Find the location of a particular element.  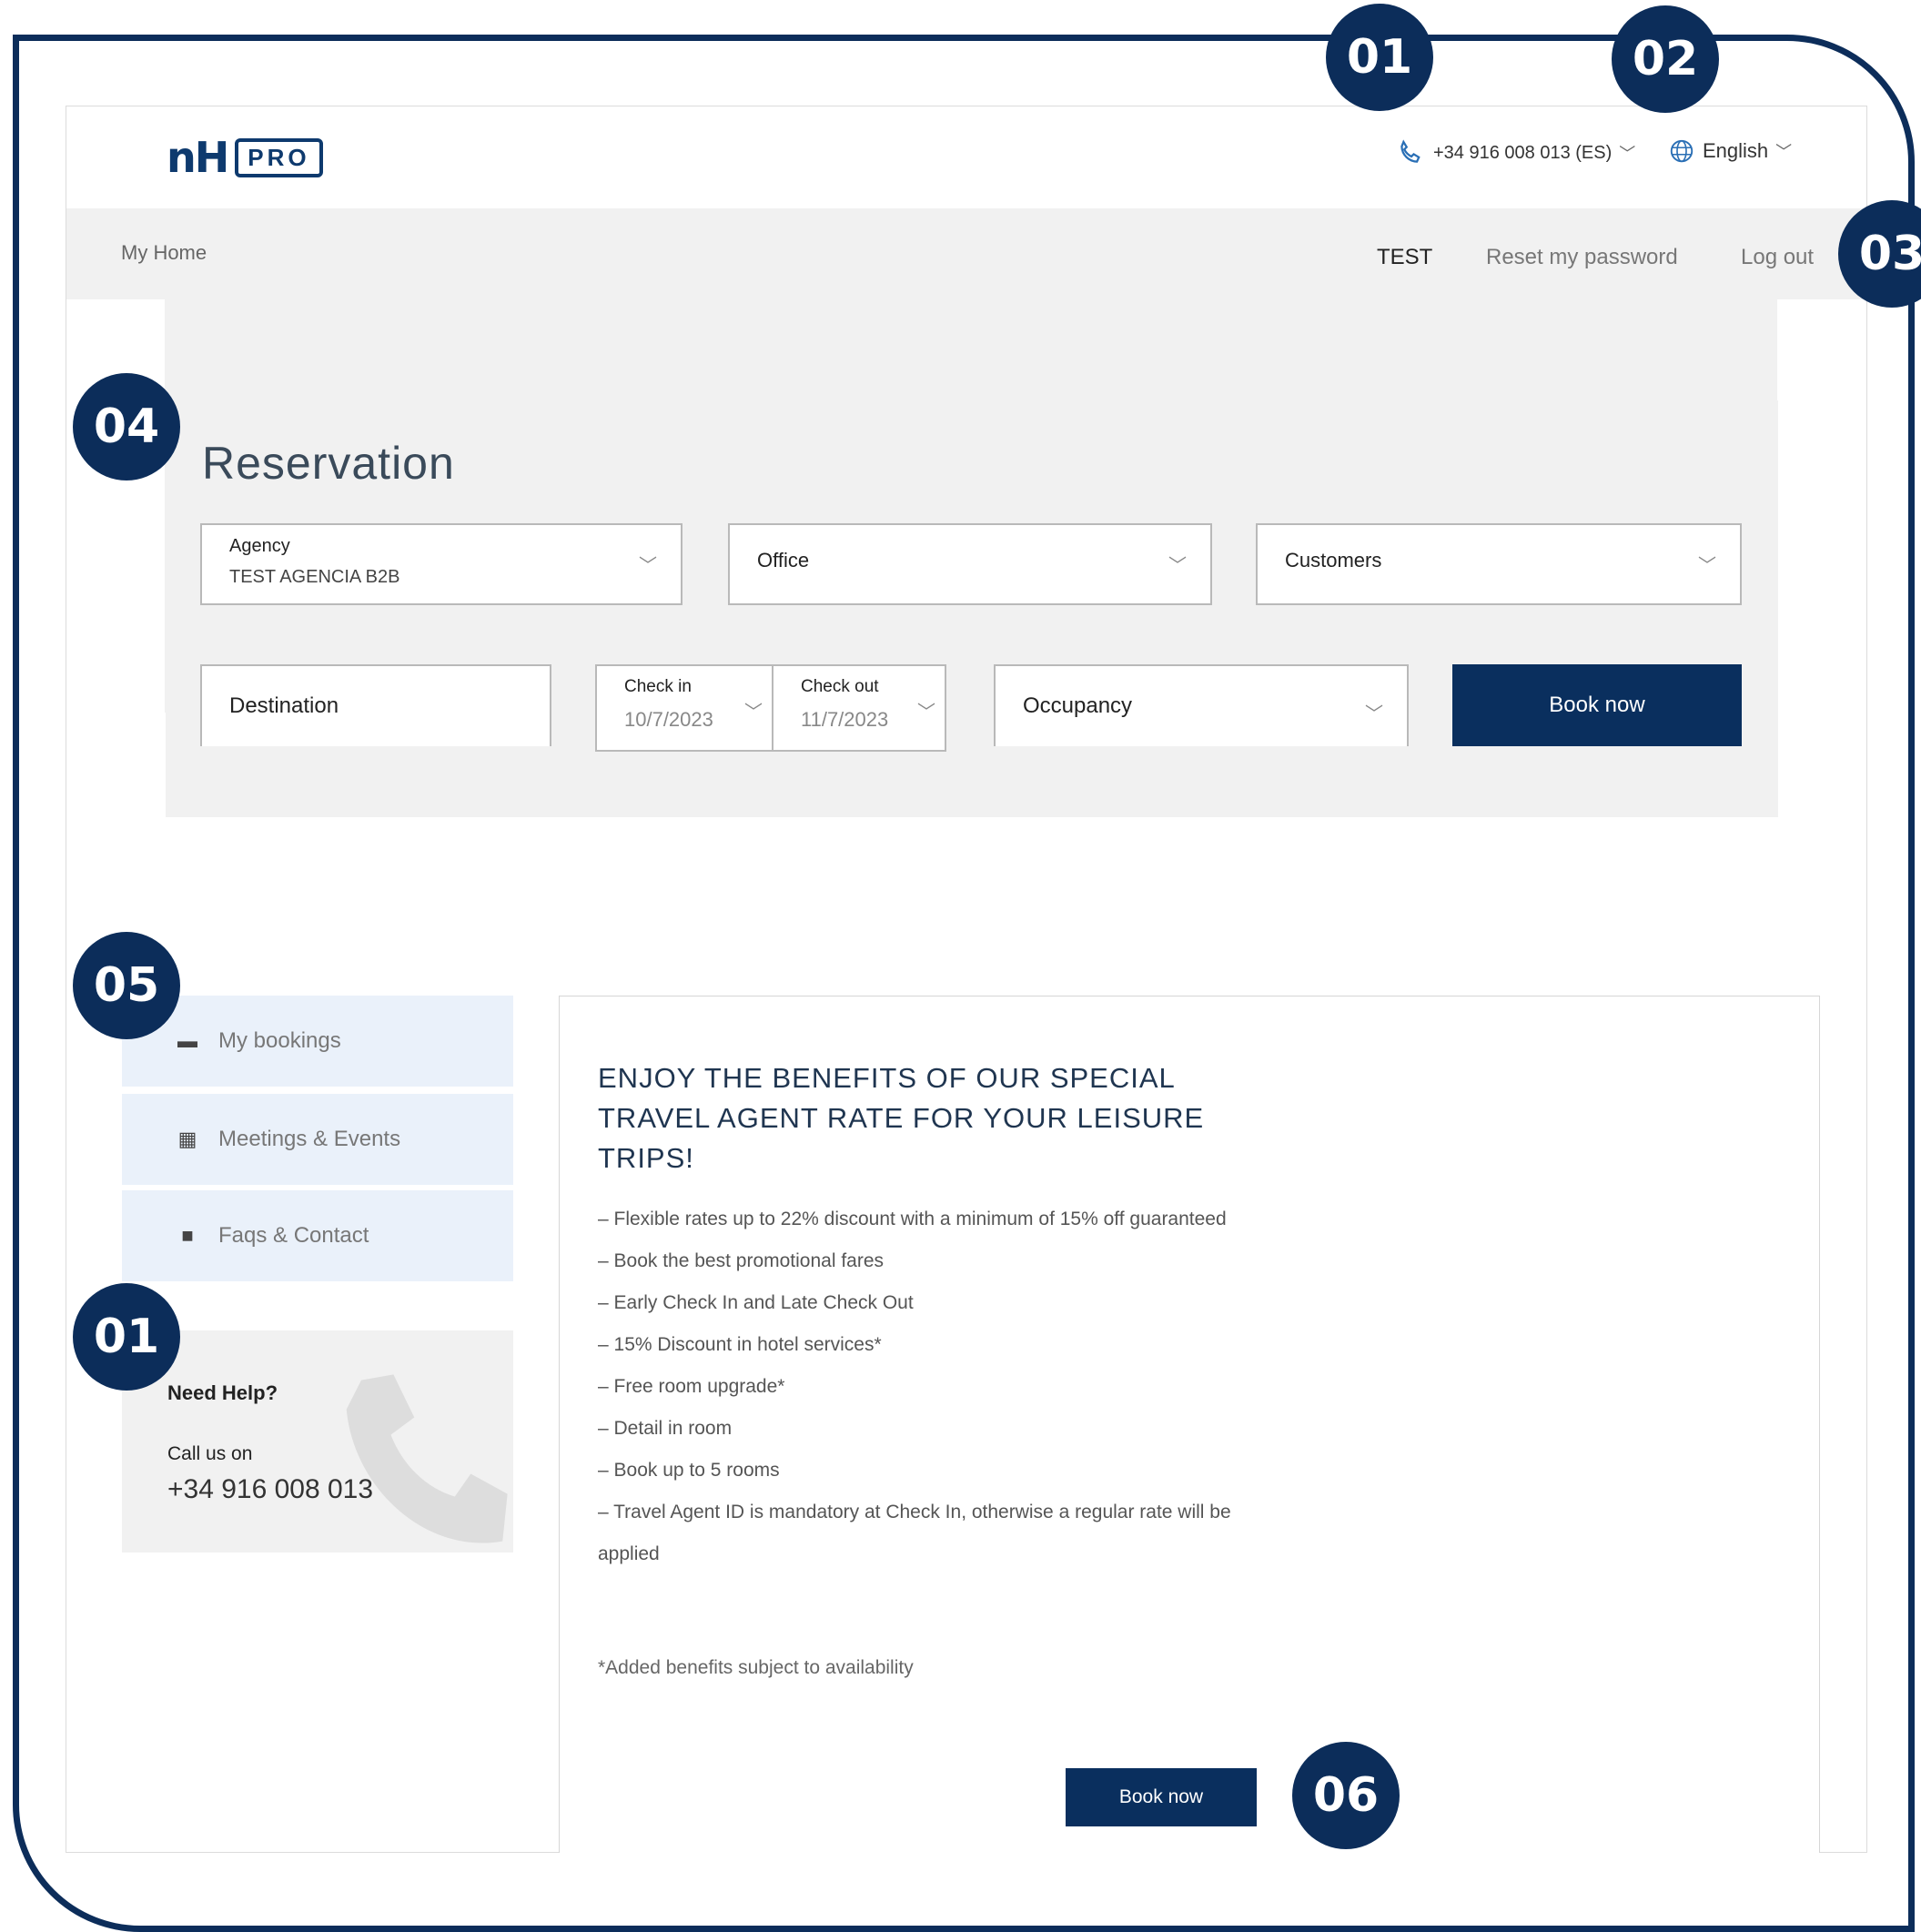

list-item: – Early Check In and Late Check Out is located at coordinates (756, 1302).